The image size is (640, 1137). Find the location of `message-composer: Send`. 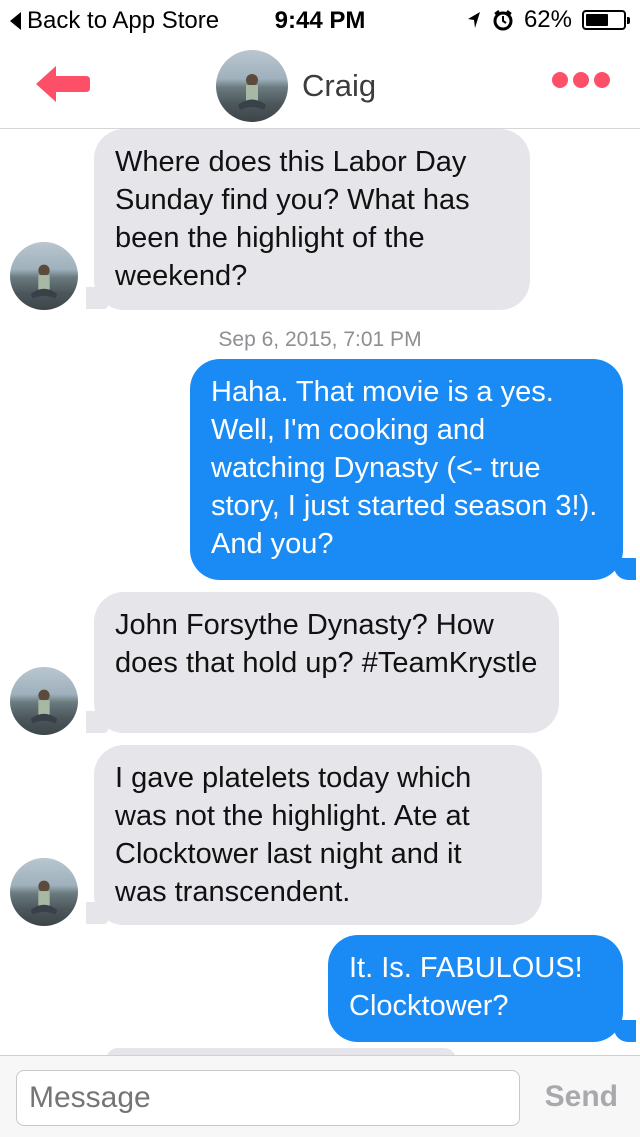

message-composer: Send is located at coordinates (320, 1096).